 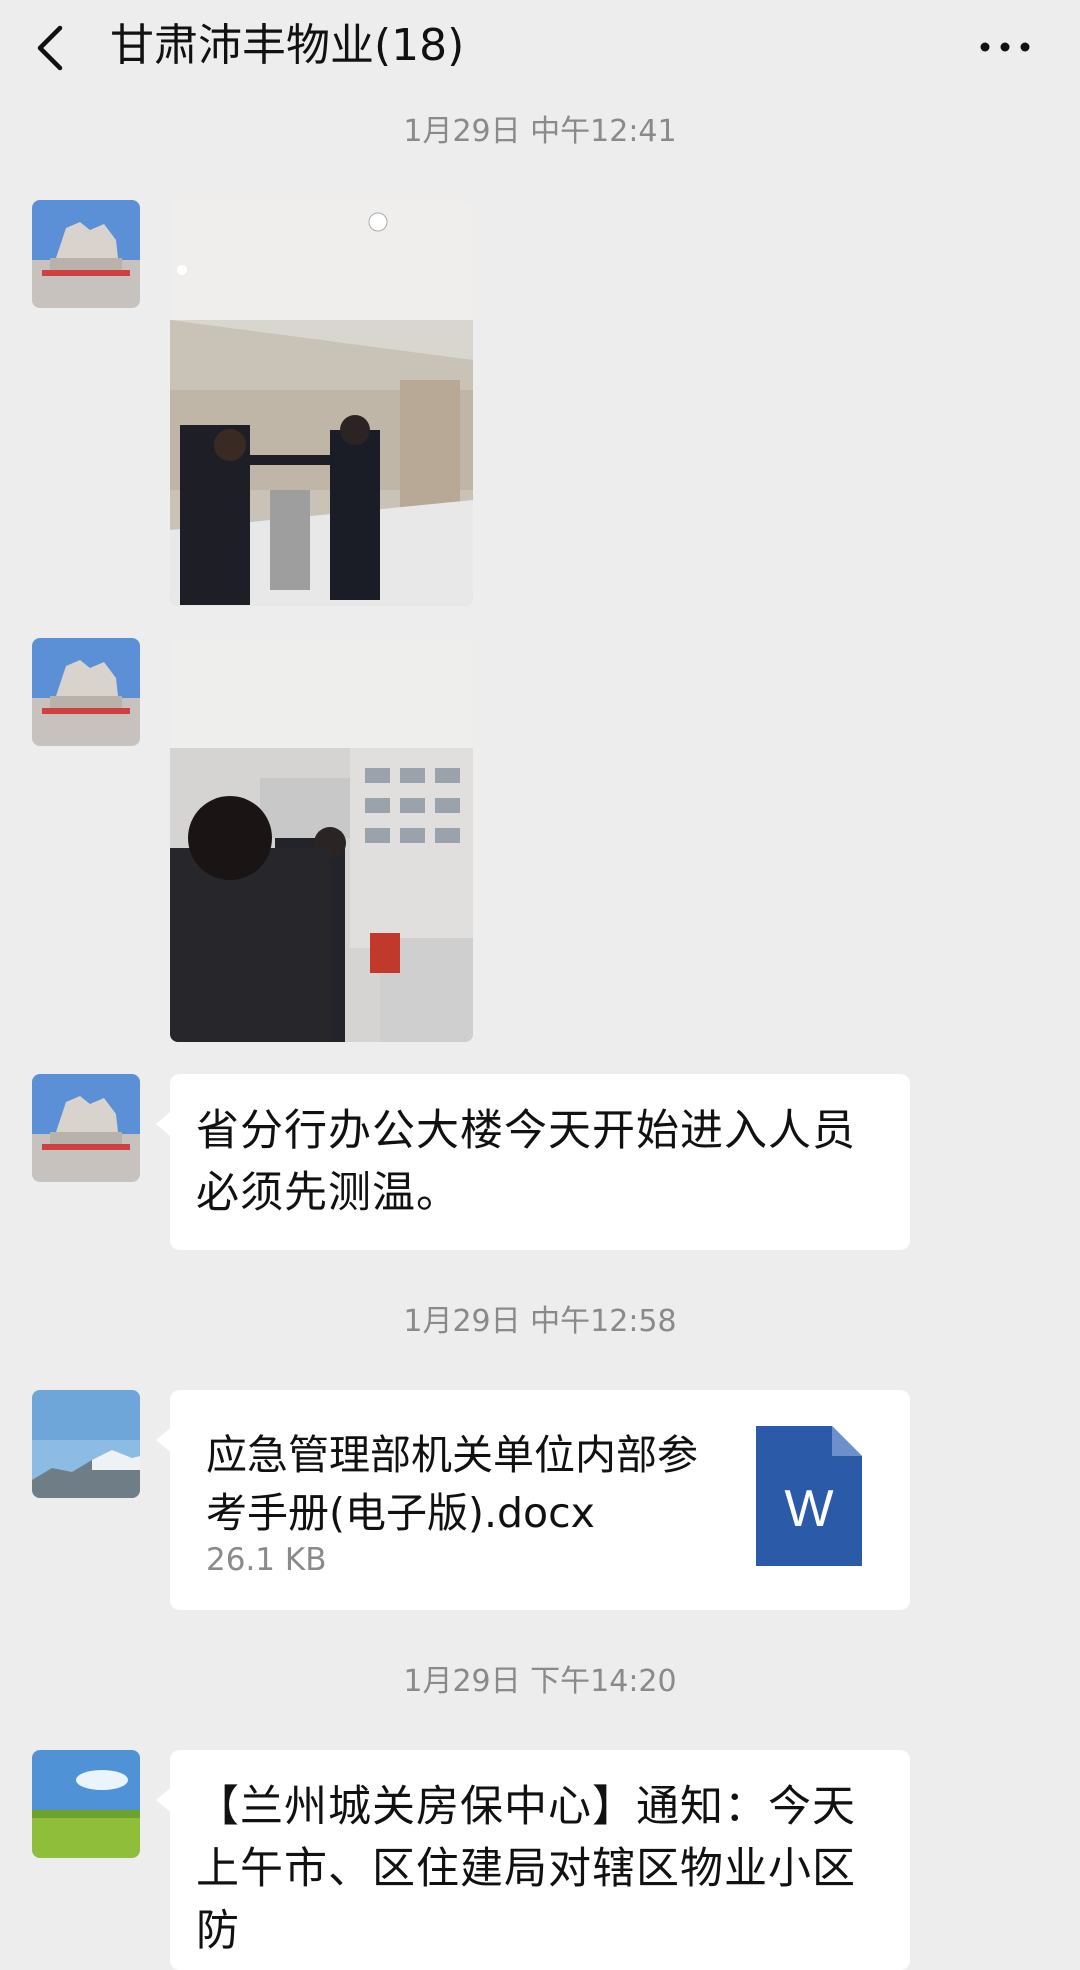 I want to click on file-message-card: 应急管理部机关单位内部参考手册(电子版).docx 26.1 KB W, so click(x=533, y=1500).